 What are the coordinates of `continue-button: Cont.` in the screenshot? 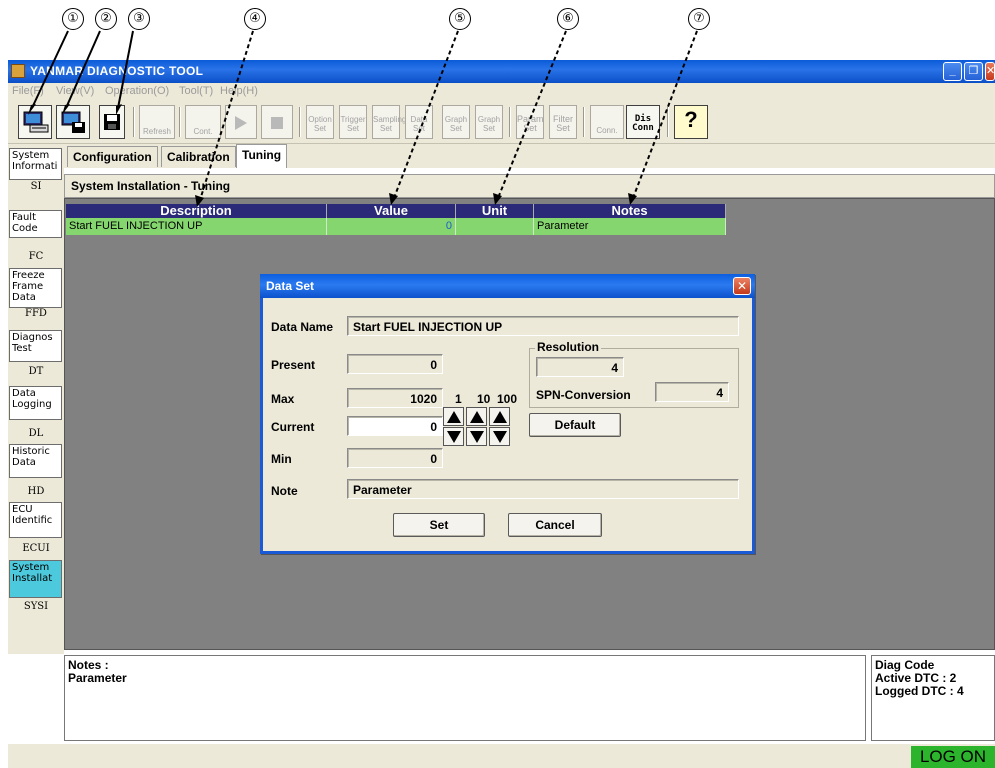 It's located at (203, 122).